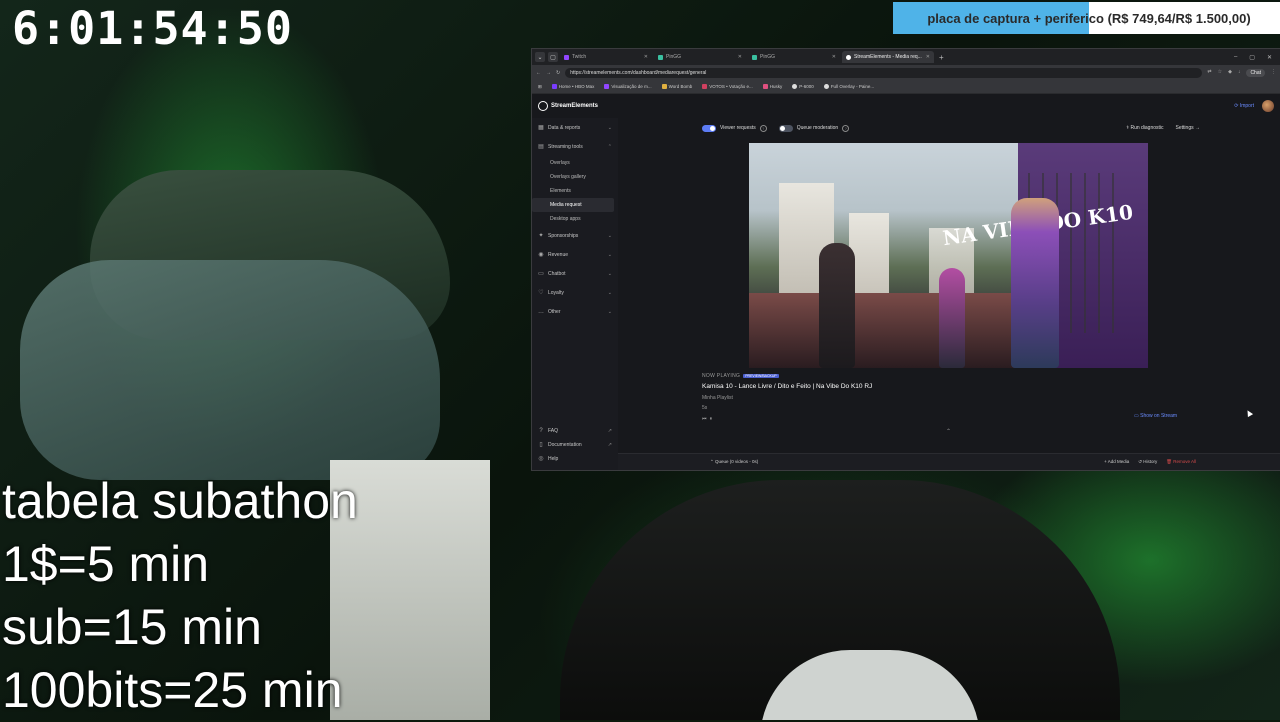 The height and width of the screenshot is (722, 1280). What do you see at coordinates (543, 106) in the screenshot?
I see `streamelements-logo-icon` at bounding box center [543, 106].